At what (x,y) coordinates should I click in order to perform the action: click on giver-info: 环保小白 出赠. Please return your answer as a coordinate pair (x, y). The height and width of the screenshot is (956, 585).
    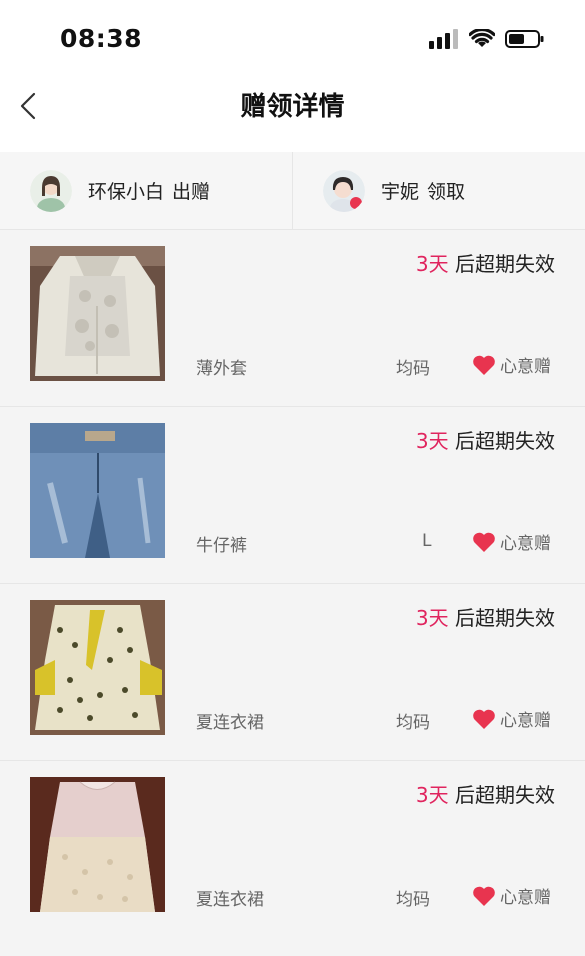
    Looking at the image, I should click on (146, 190).